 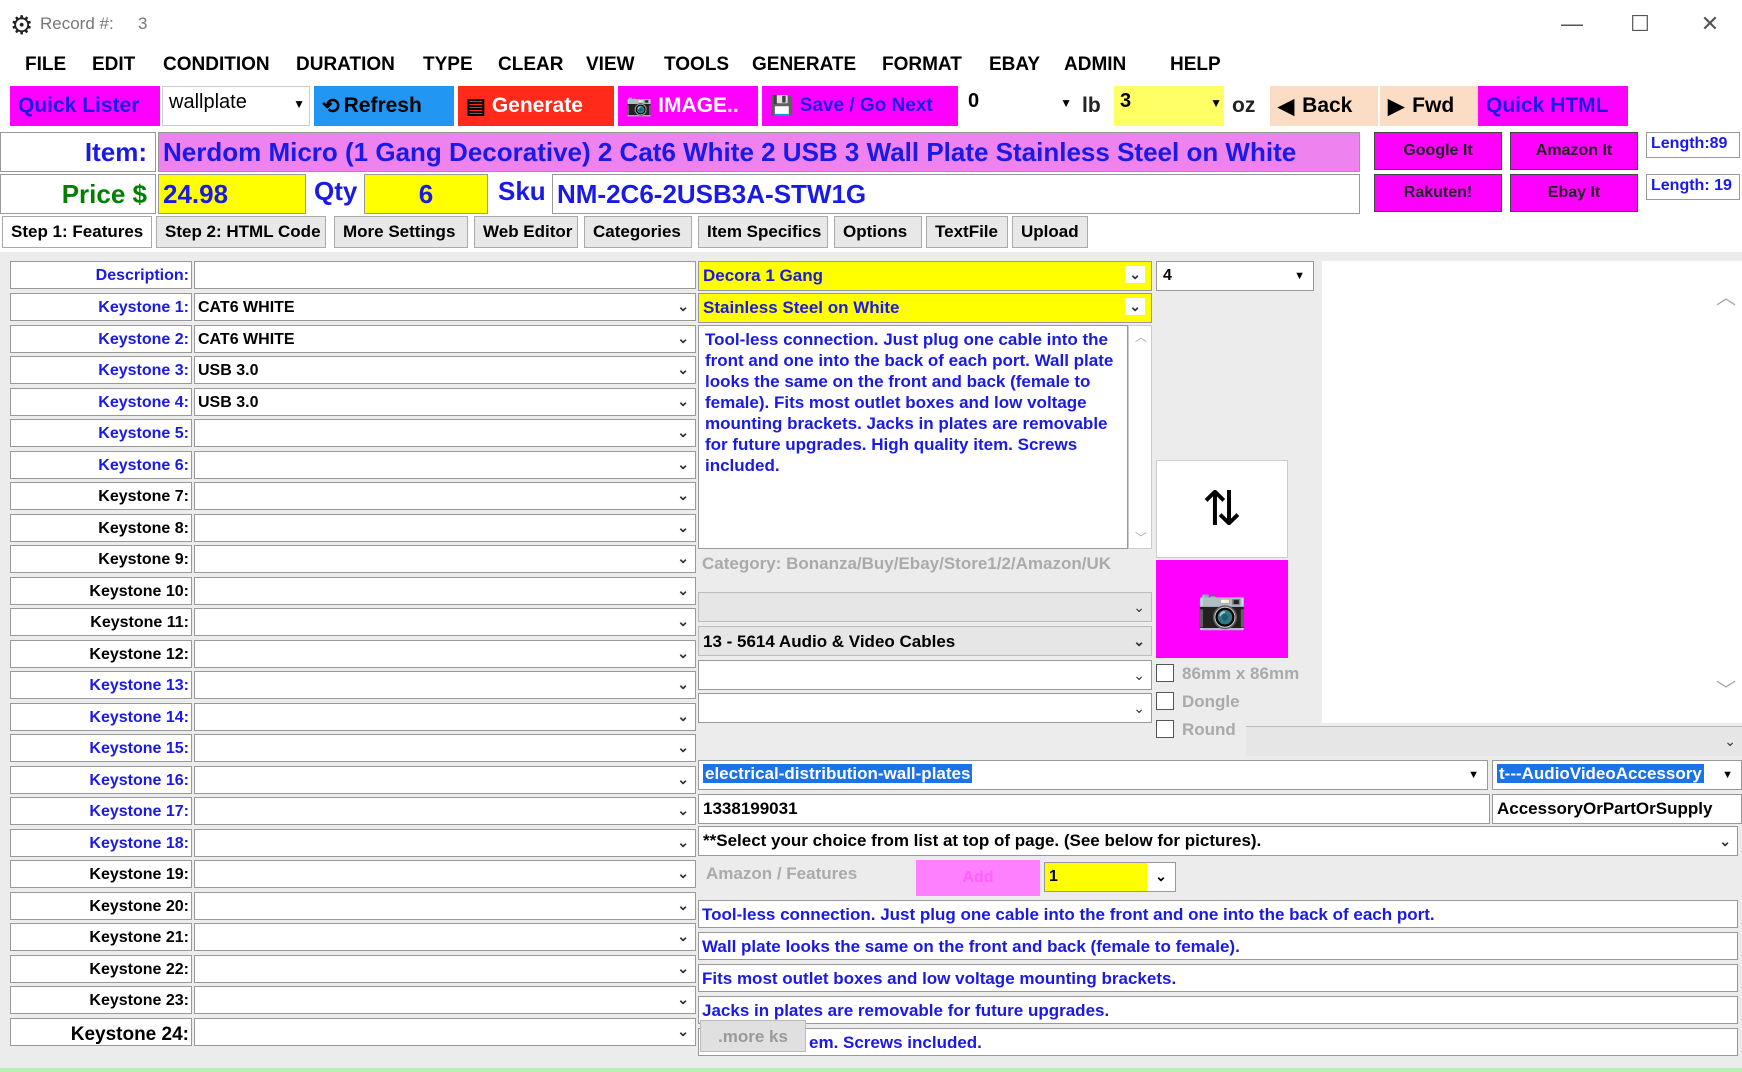 I want to click on fwd-button: ▶ Fwd, so click(x=1429, y=106).